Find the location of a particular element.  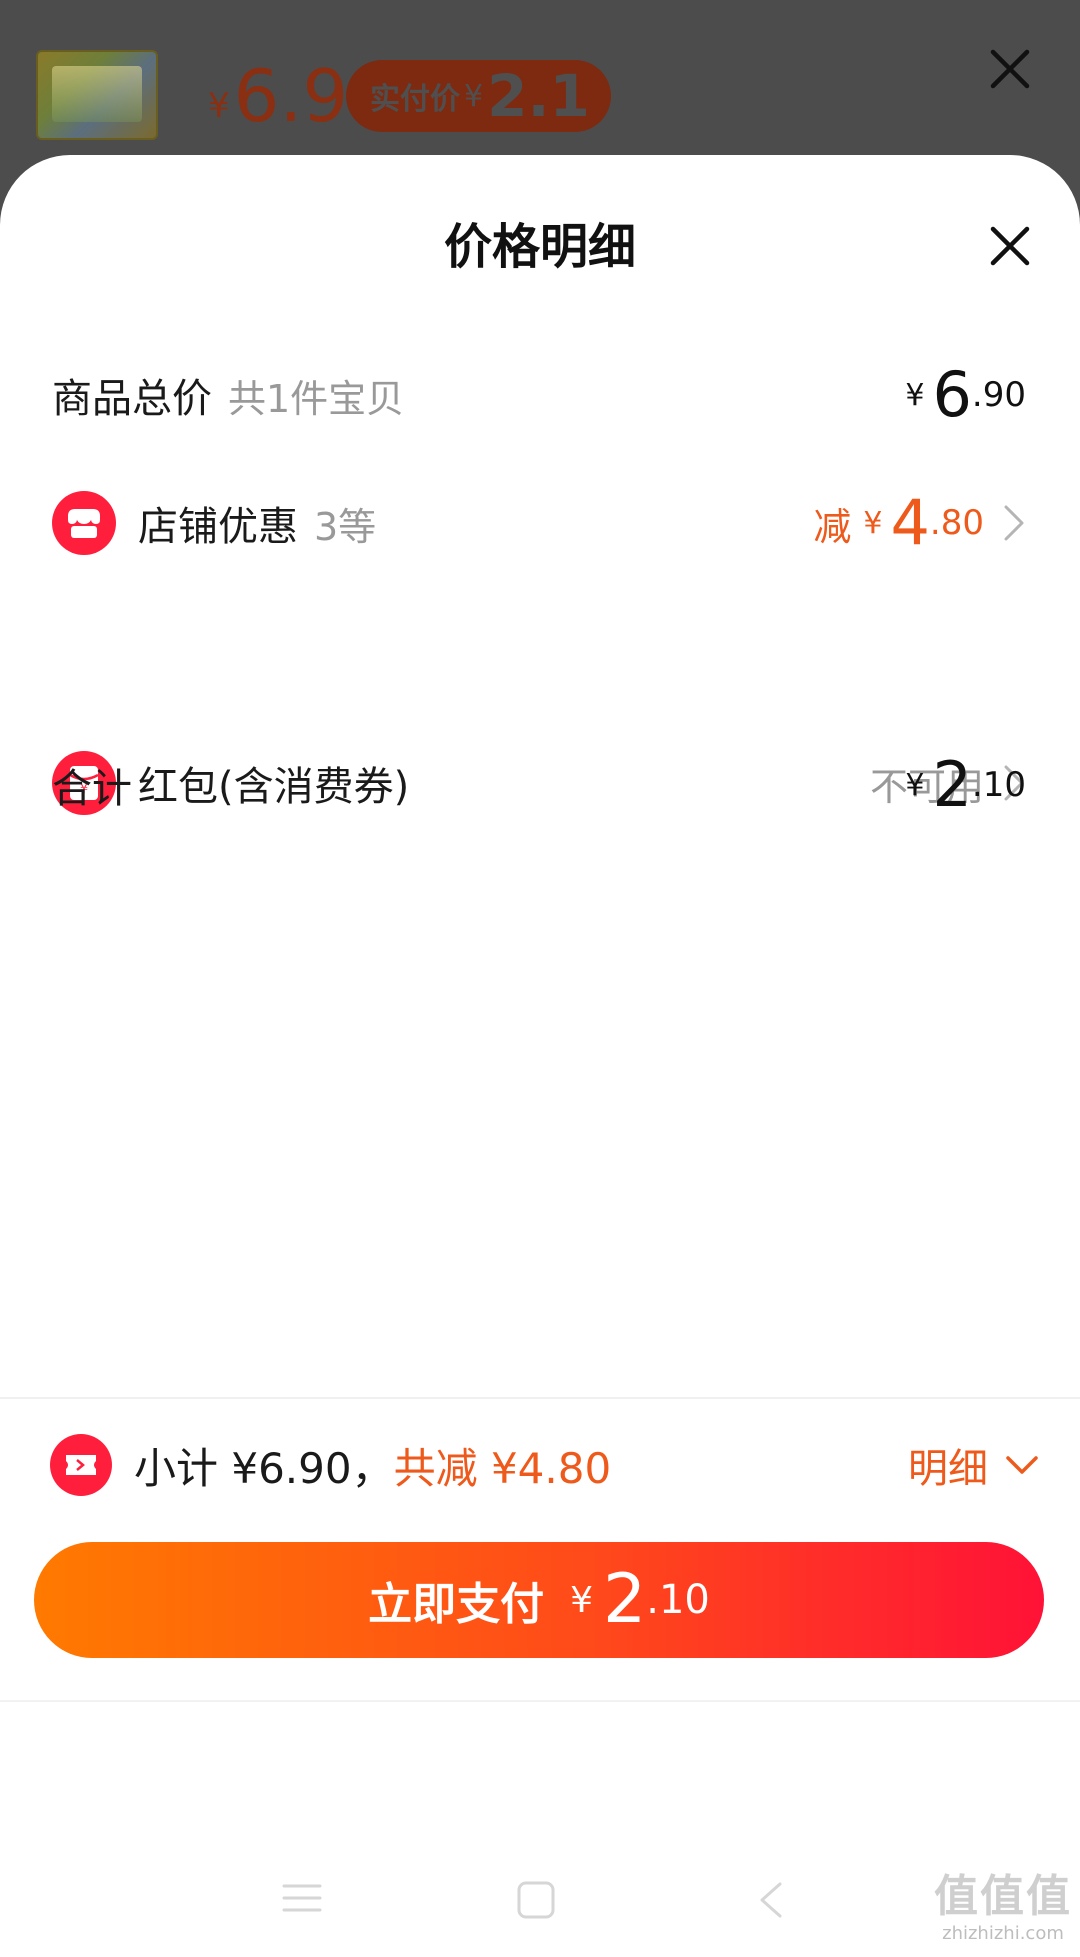

chevron-down-icon is located at coordinates (1022, 1465).